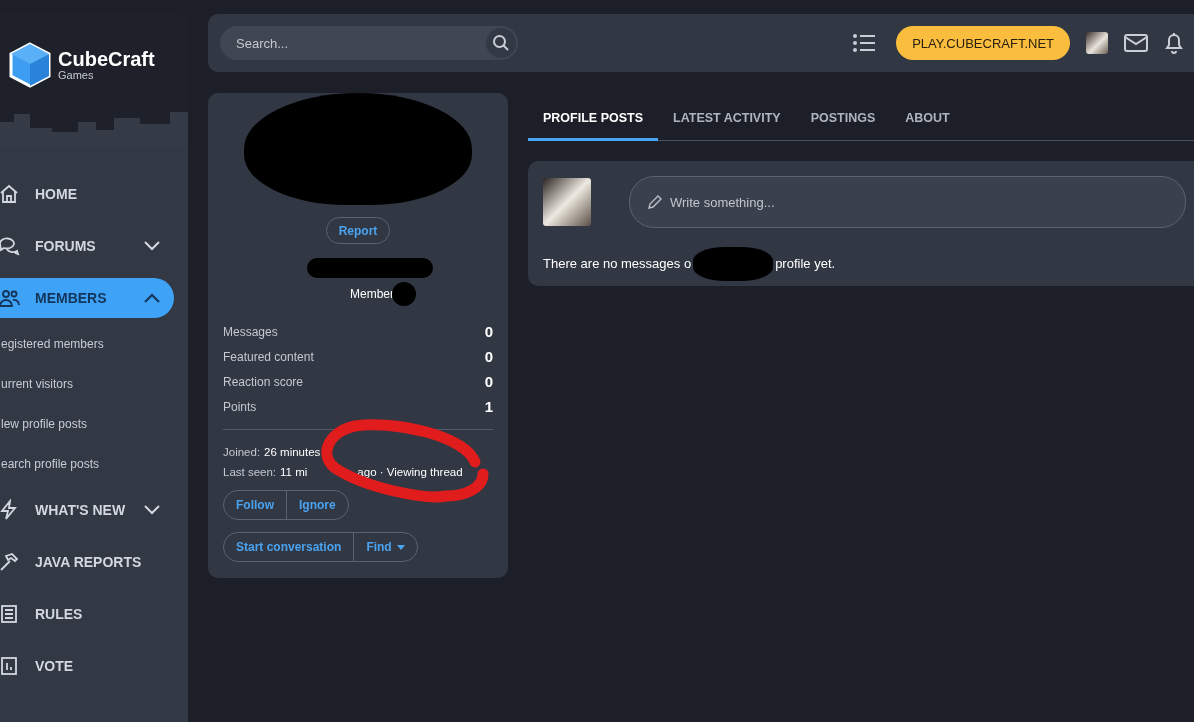 The image size is (1194, 722). What do you see at coordinates (87, 298) in the screenshot?
I see `sidebar-item: MEMBERS` at bounding box center [87, 298].